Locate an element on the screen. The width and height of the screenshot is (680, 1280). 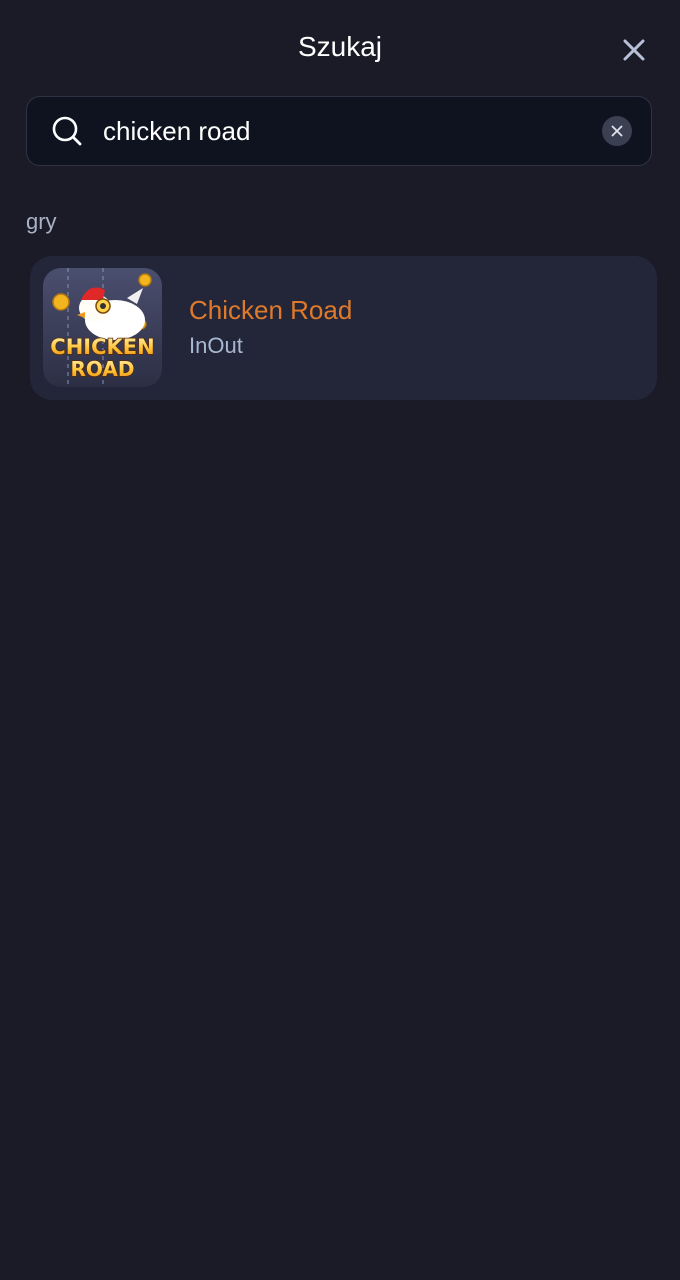
game-result-card: CHICKEN ROAD Chicken Road InOut is located at coordinates (343, 328).